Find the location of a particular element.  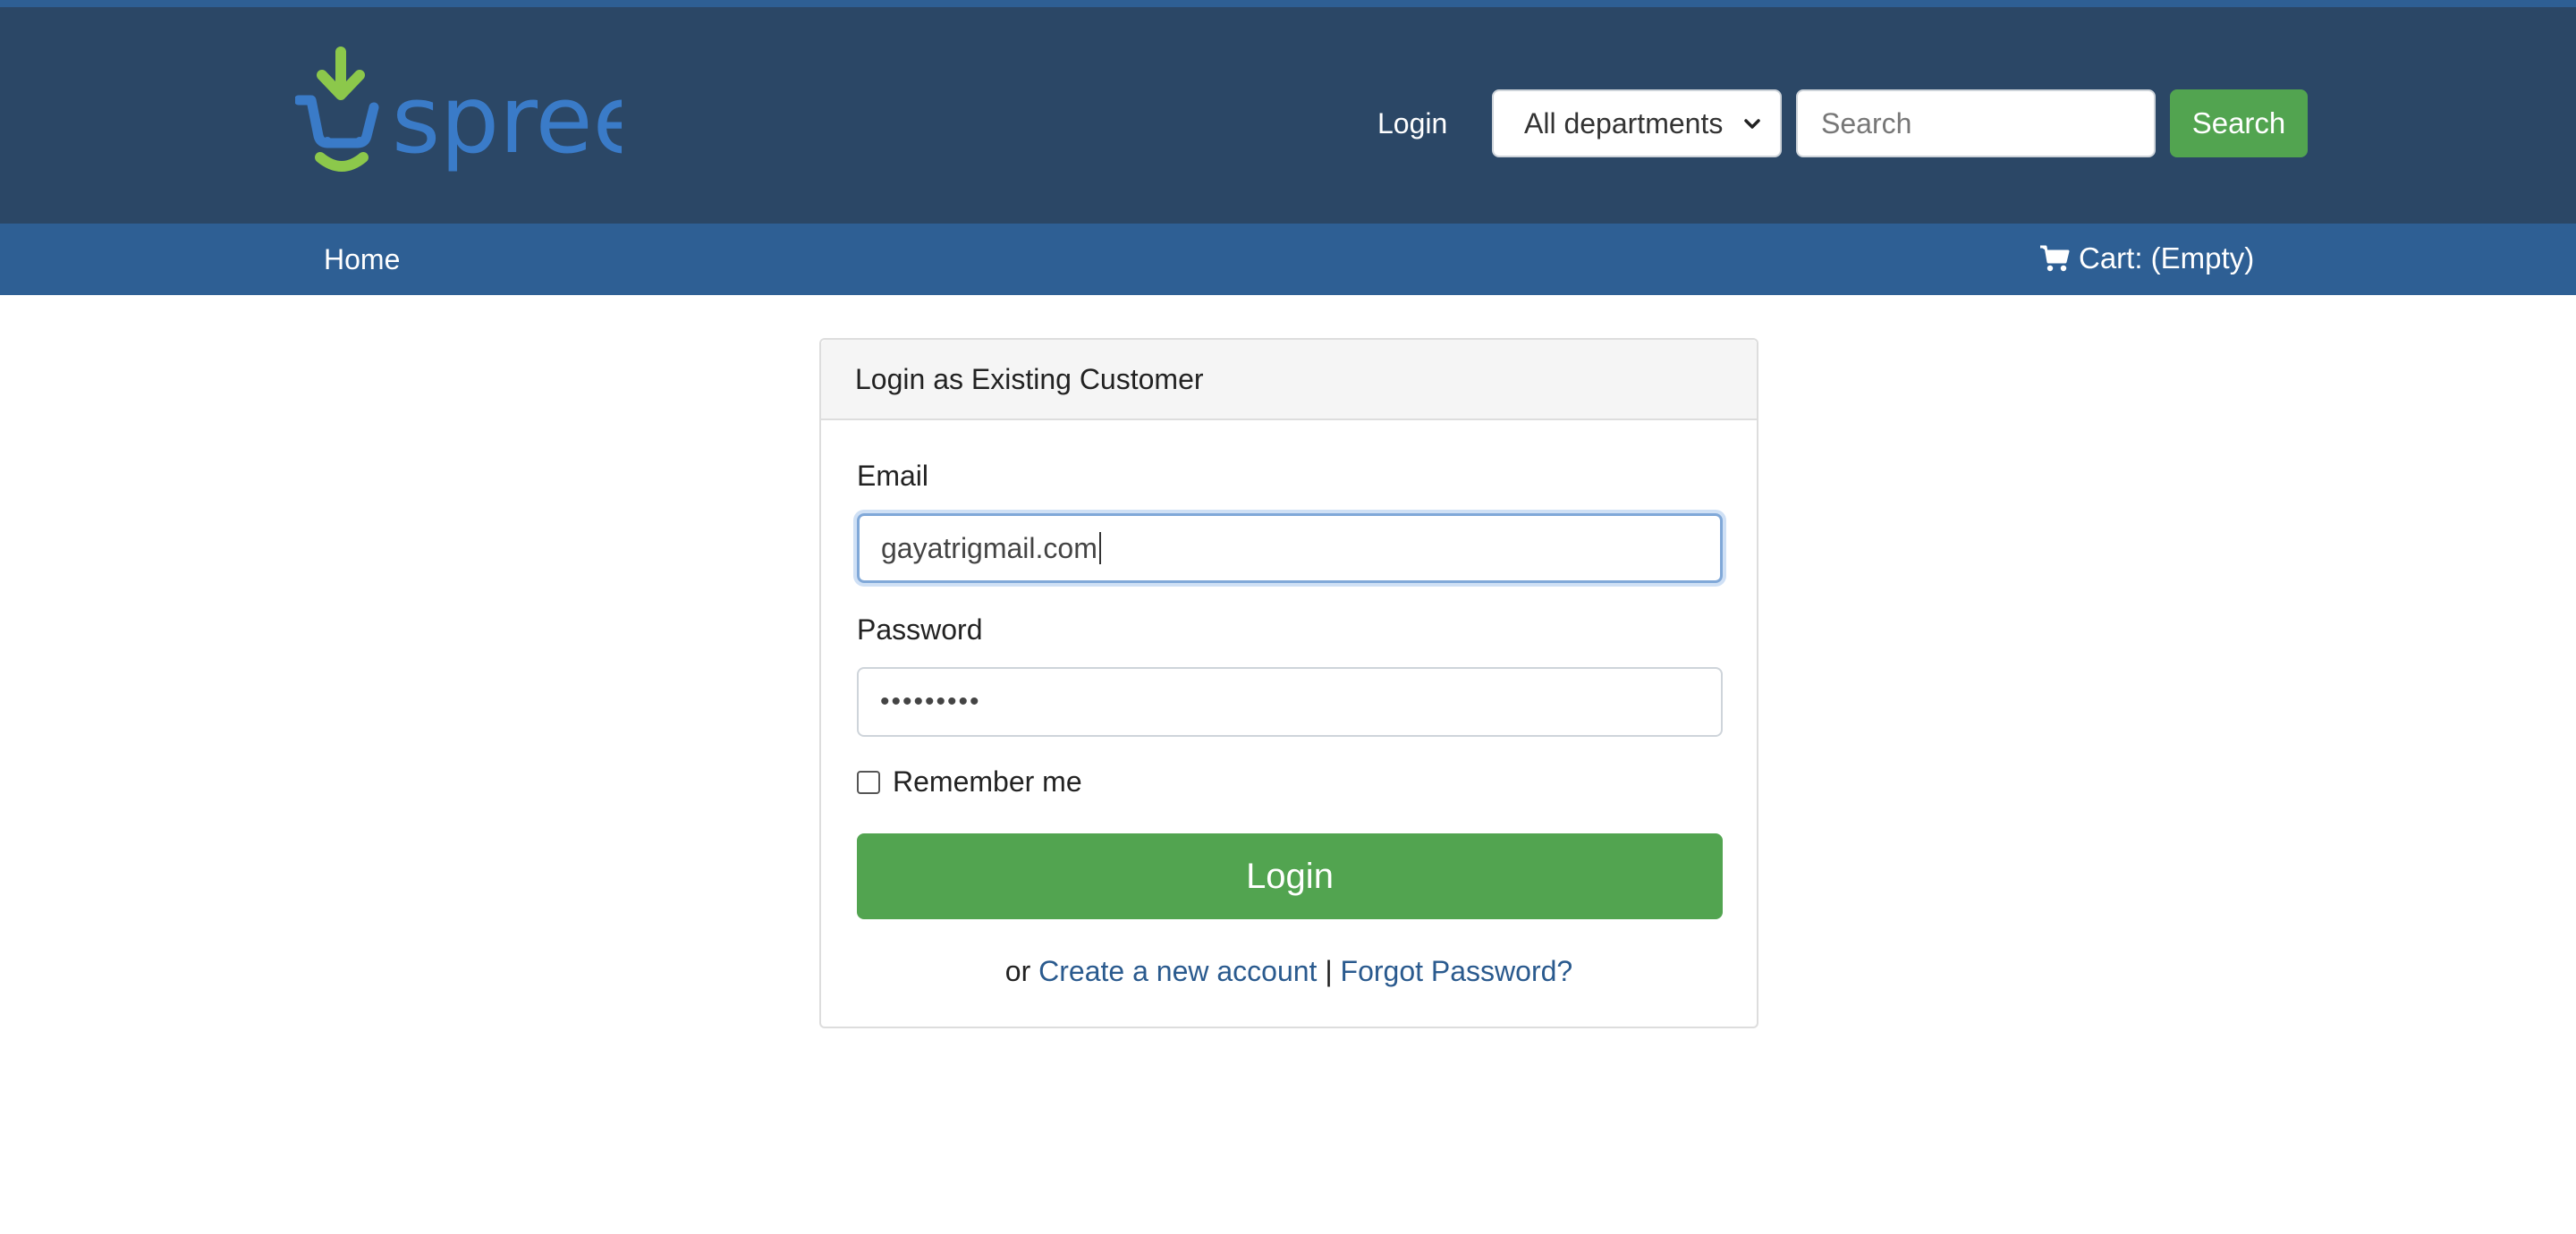

remember-me-row: Remember me is located at coordinates (969, 782).